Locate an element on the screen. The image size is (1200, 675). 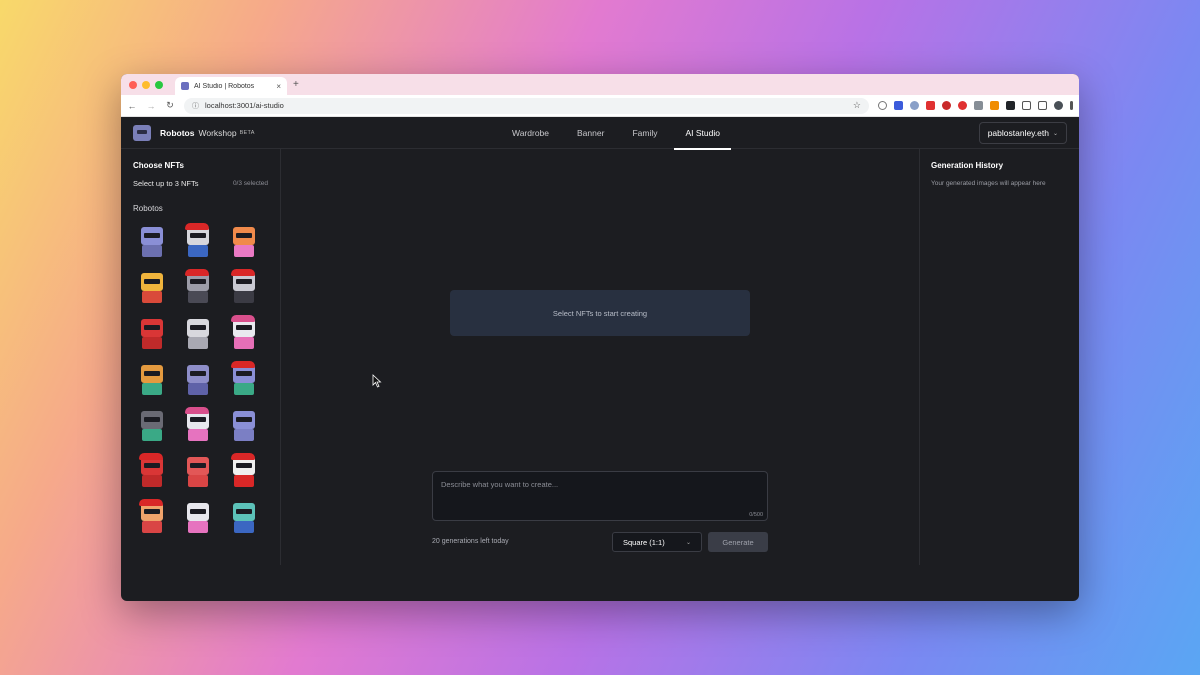
nav-ai-studio: AI Studio is located at coordinates (702, 133).